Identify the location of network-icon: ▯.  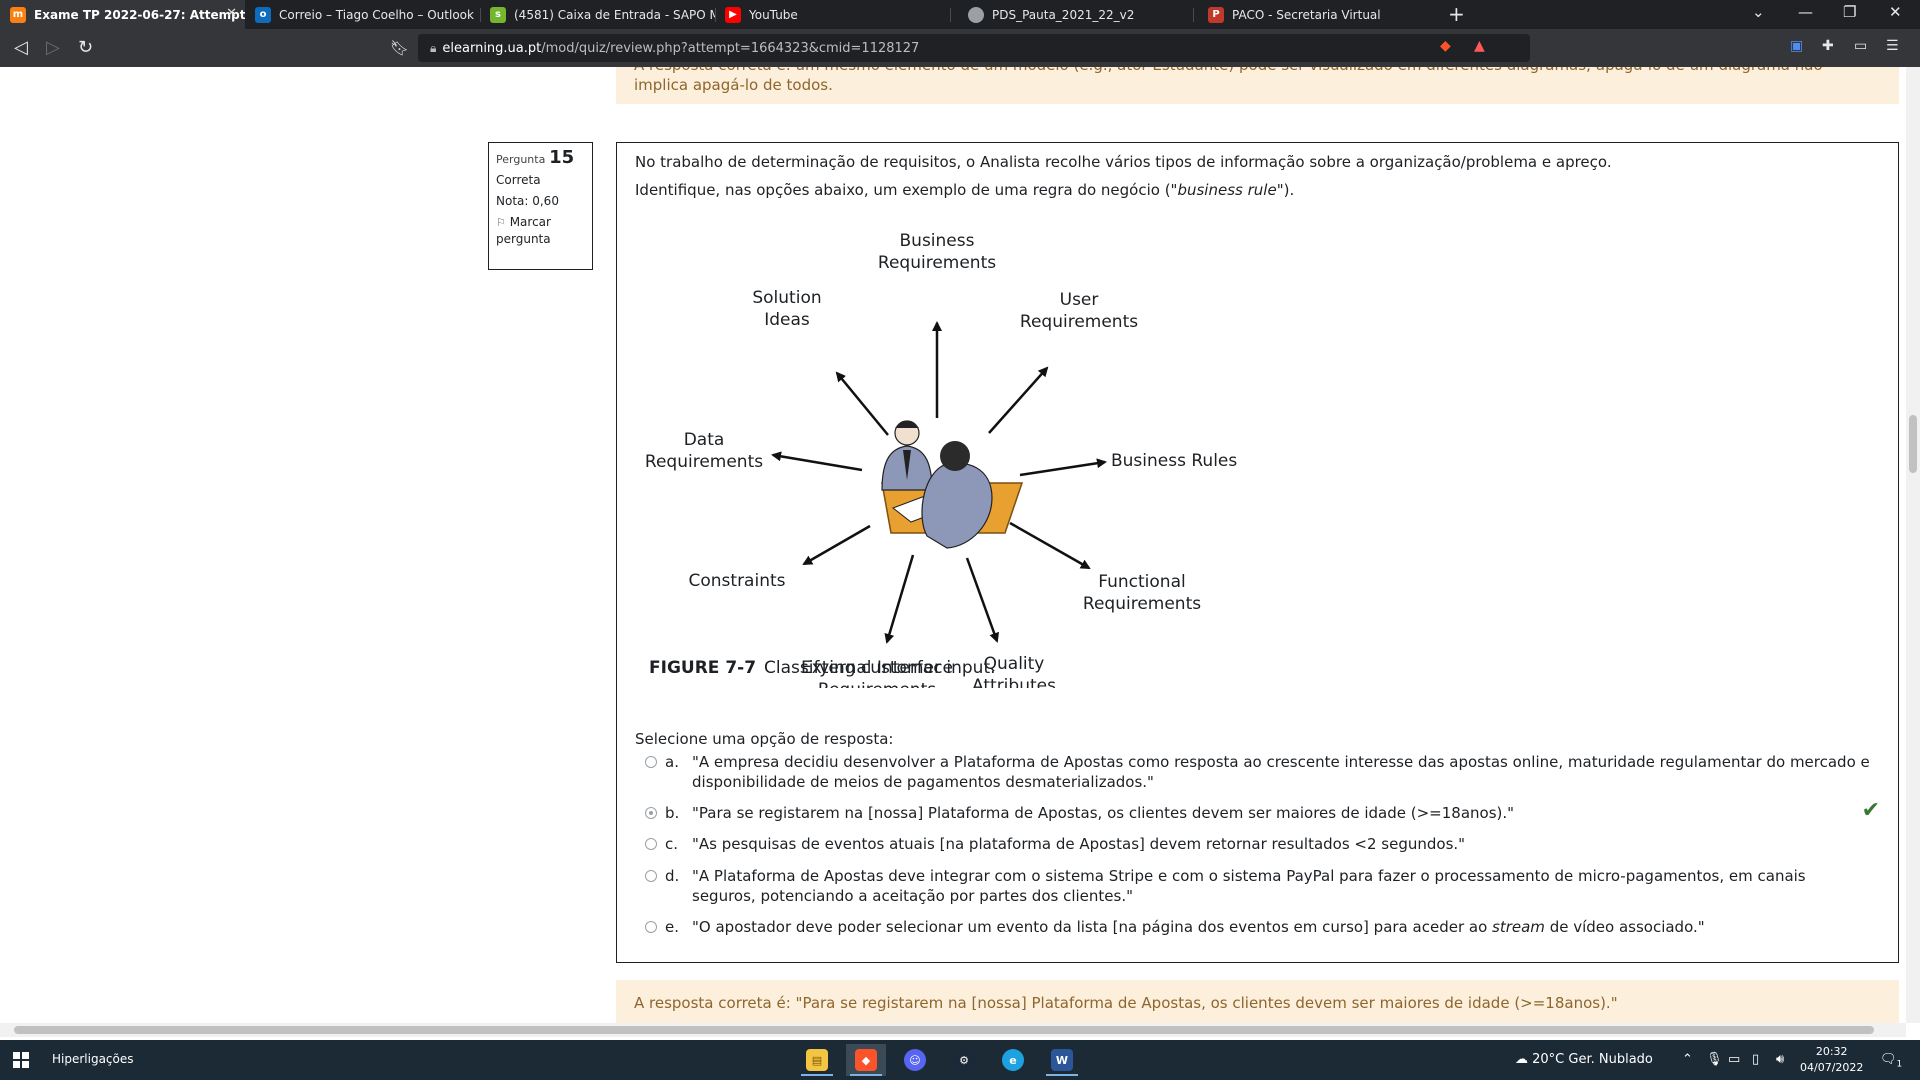
(1755, 1059).